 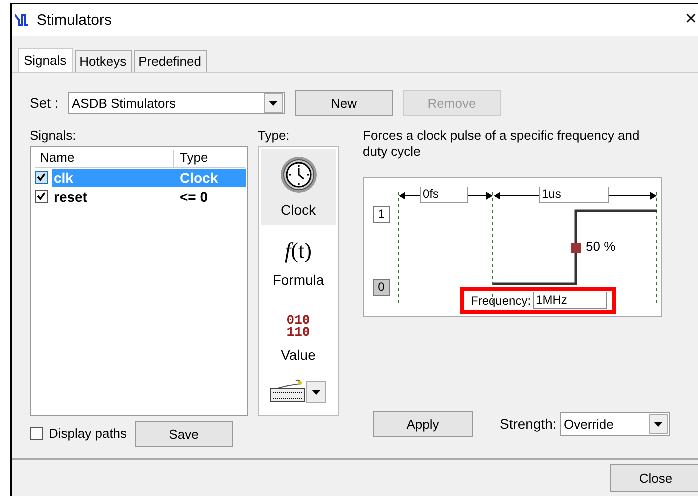 I want to click on save-button: Save, so click(x=184, y=434).